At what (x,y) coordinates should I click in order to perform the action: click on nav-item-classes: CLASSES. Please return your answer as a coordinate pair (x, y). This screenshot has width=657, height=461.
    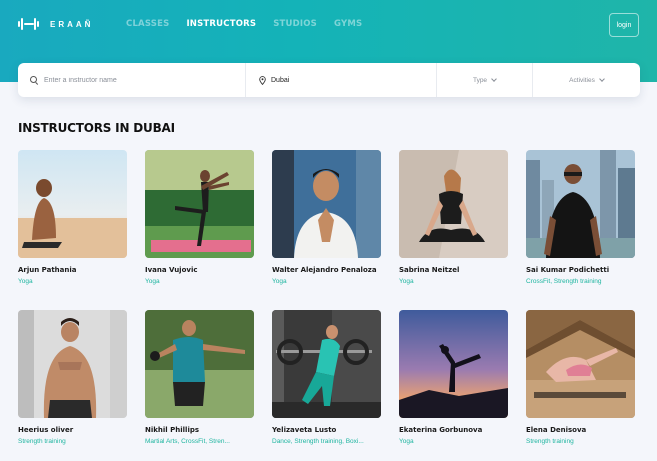
    Looking at the image, I should click on (147, 24).